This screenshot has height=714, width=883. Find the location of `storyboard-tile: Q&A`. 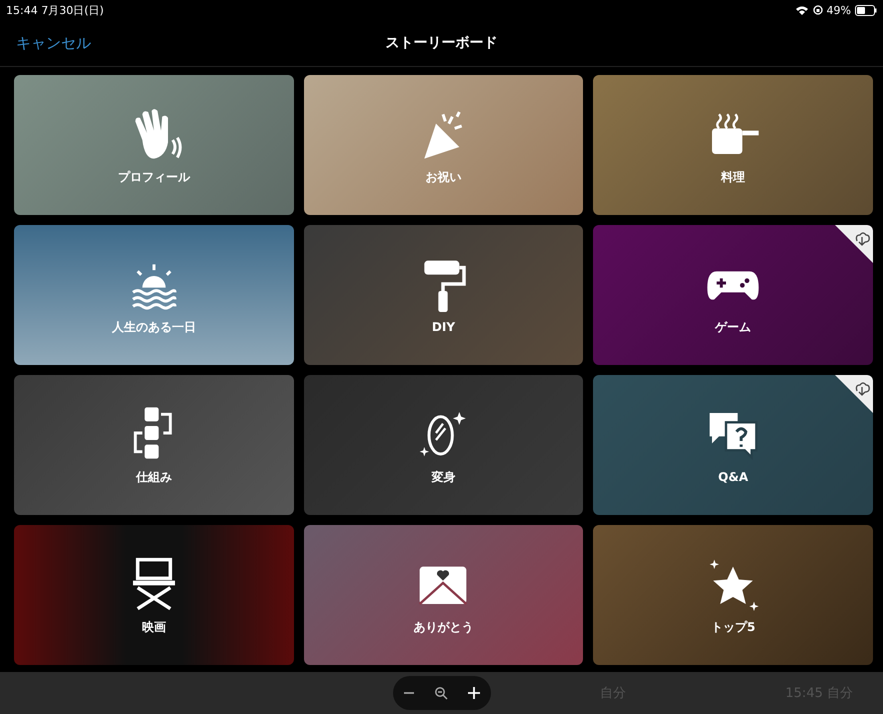

storyboard-tile: Q&A is located at coordinates (733, 445).